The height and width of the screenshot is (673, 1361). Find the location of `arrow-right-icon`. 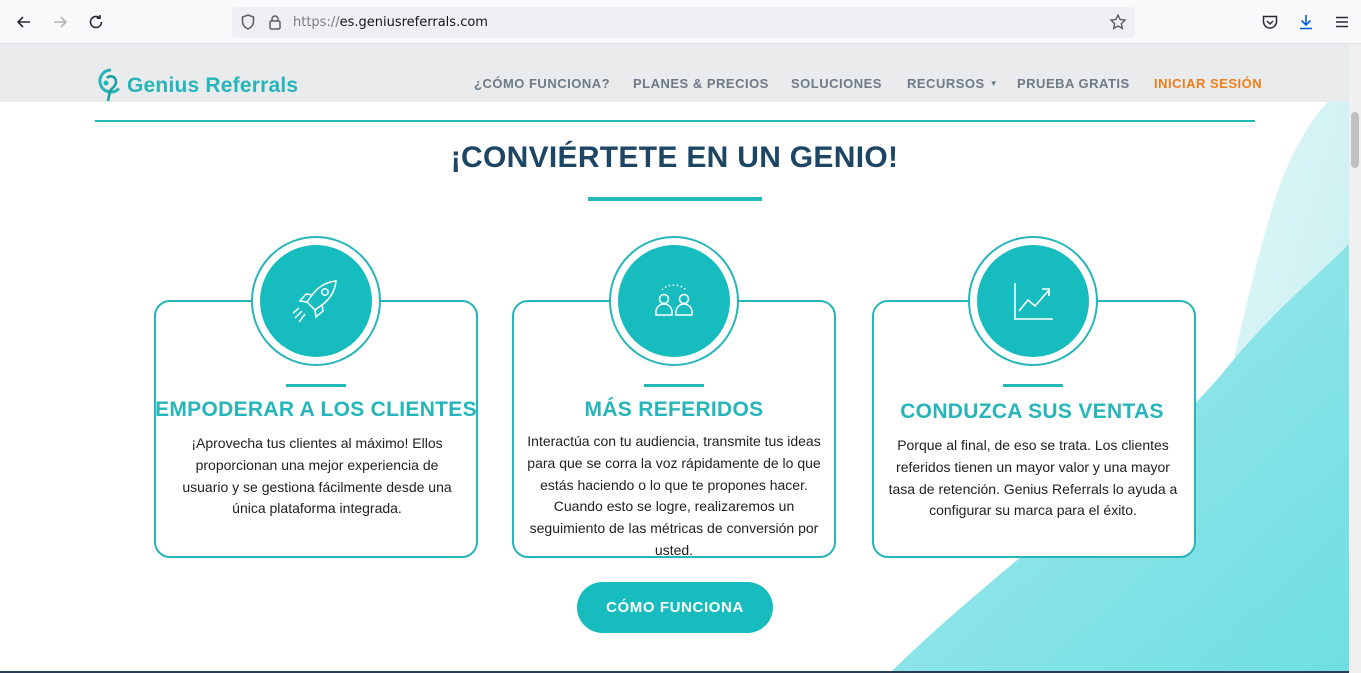

arrow-right-icon is located at coordinates (61, 22).